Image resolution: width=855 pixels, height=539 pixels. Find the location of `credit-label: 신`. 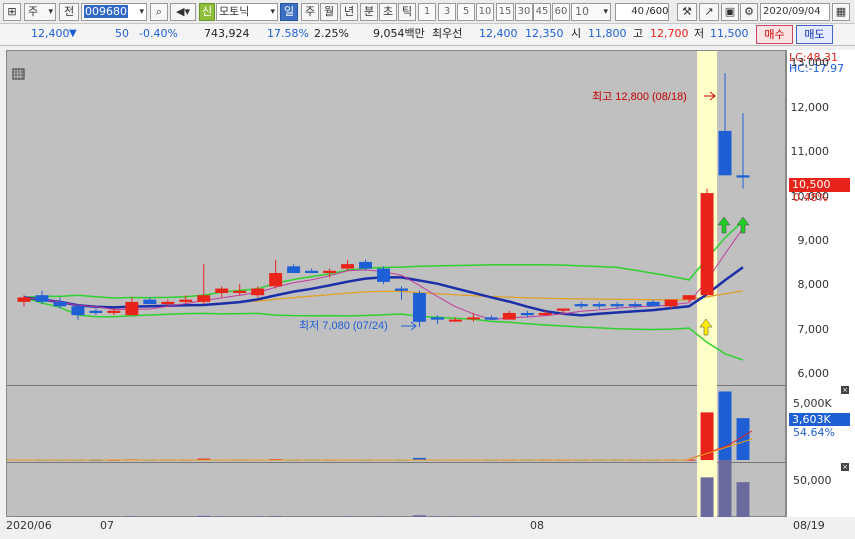

credit-label: 신 is located at coordinates (207, 11).